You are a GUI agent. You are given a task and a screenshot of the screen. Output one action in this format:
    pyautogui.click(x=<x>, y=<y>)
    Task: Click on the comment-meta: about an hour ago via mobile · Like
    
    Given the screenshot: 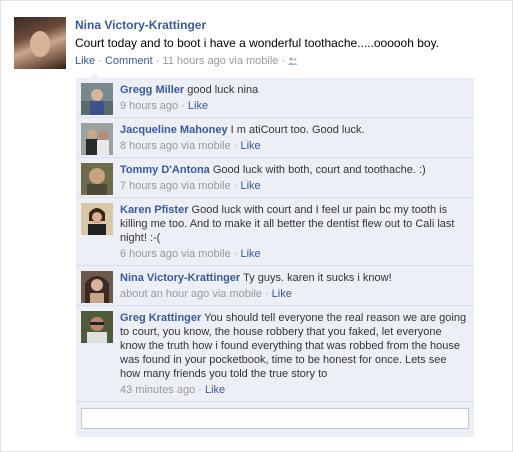 What is the action you would take?
    pyautogui.click(x=294, y=294)
    